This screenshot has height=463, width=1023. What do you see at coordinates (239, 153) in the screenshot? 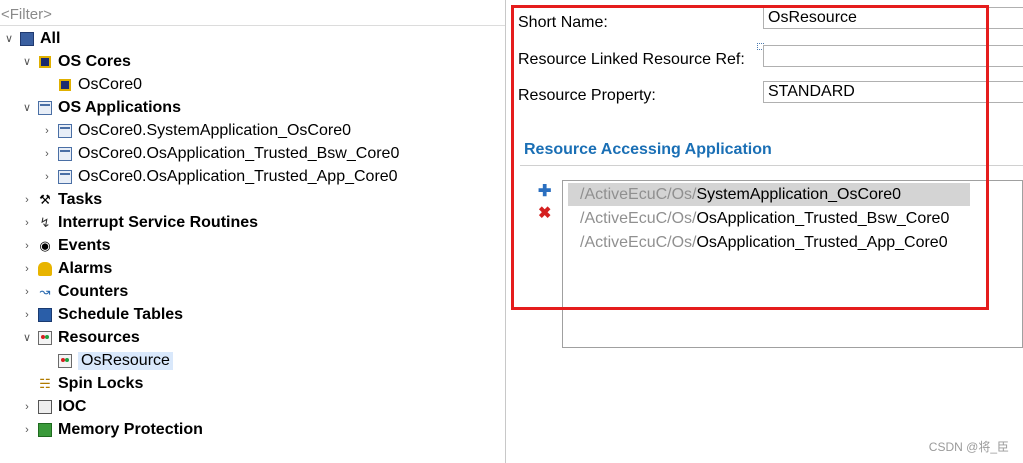
I see `tree-label: OsCore0.OsApplication_Trusted_Bsw_Core0` at bounding box center [239, 153].